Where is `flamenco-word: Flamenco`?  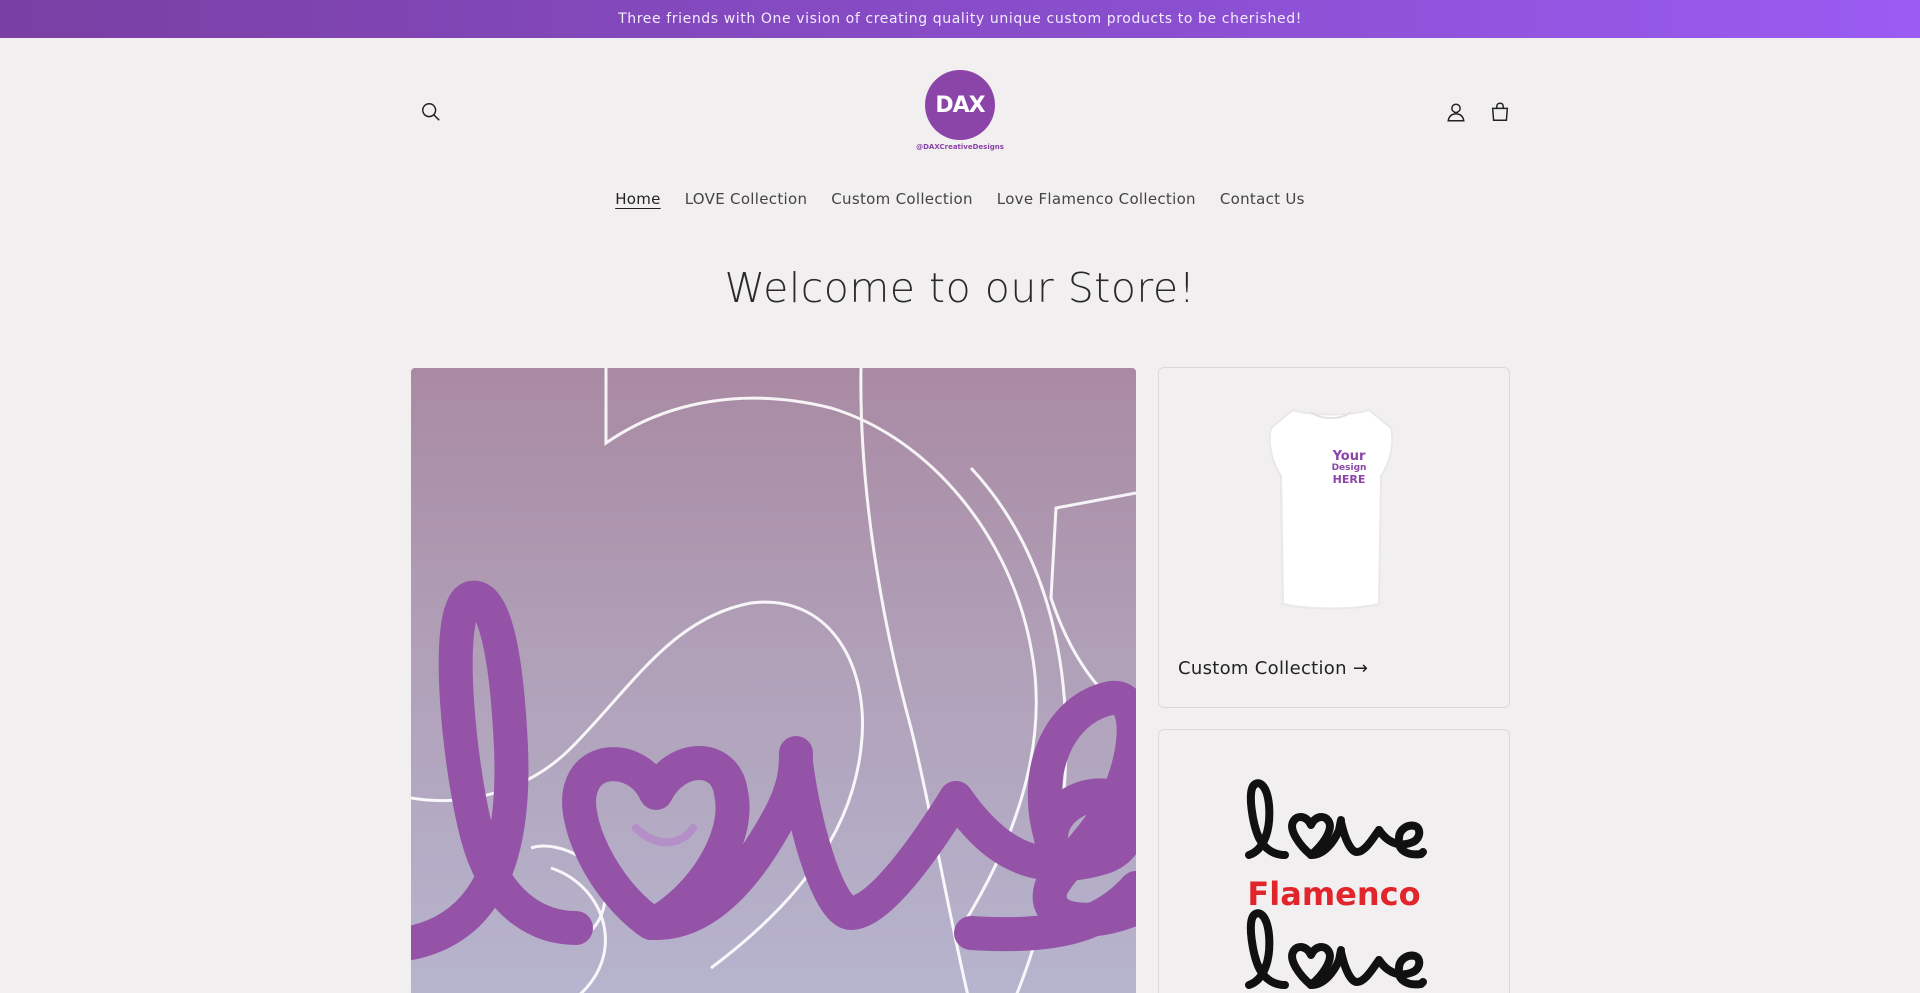
flamenco-word: Flamenco is located at coordinates (1334, 894).